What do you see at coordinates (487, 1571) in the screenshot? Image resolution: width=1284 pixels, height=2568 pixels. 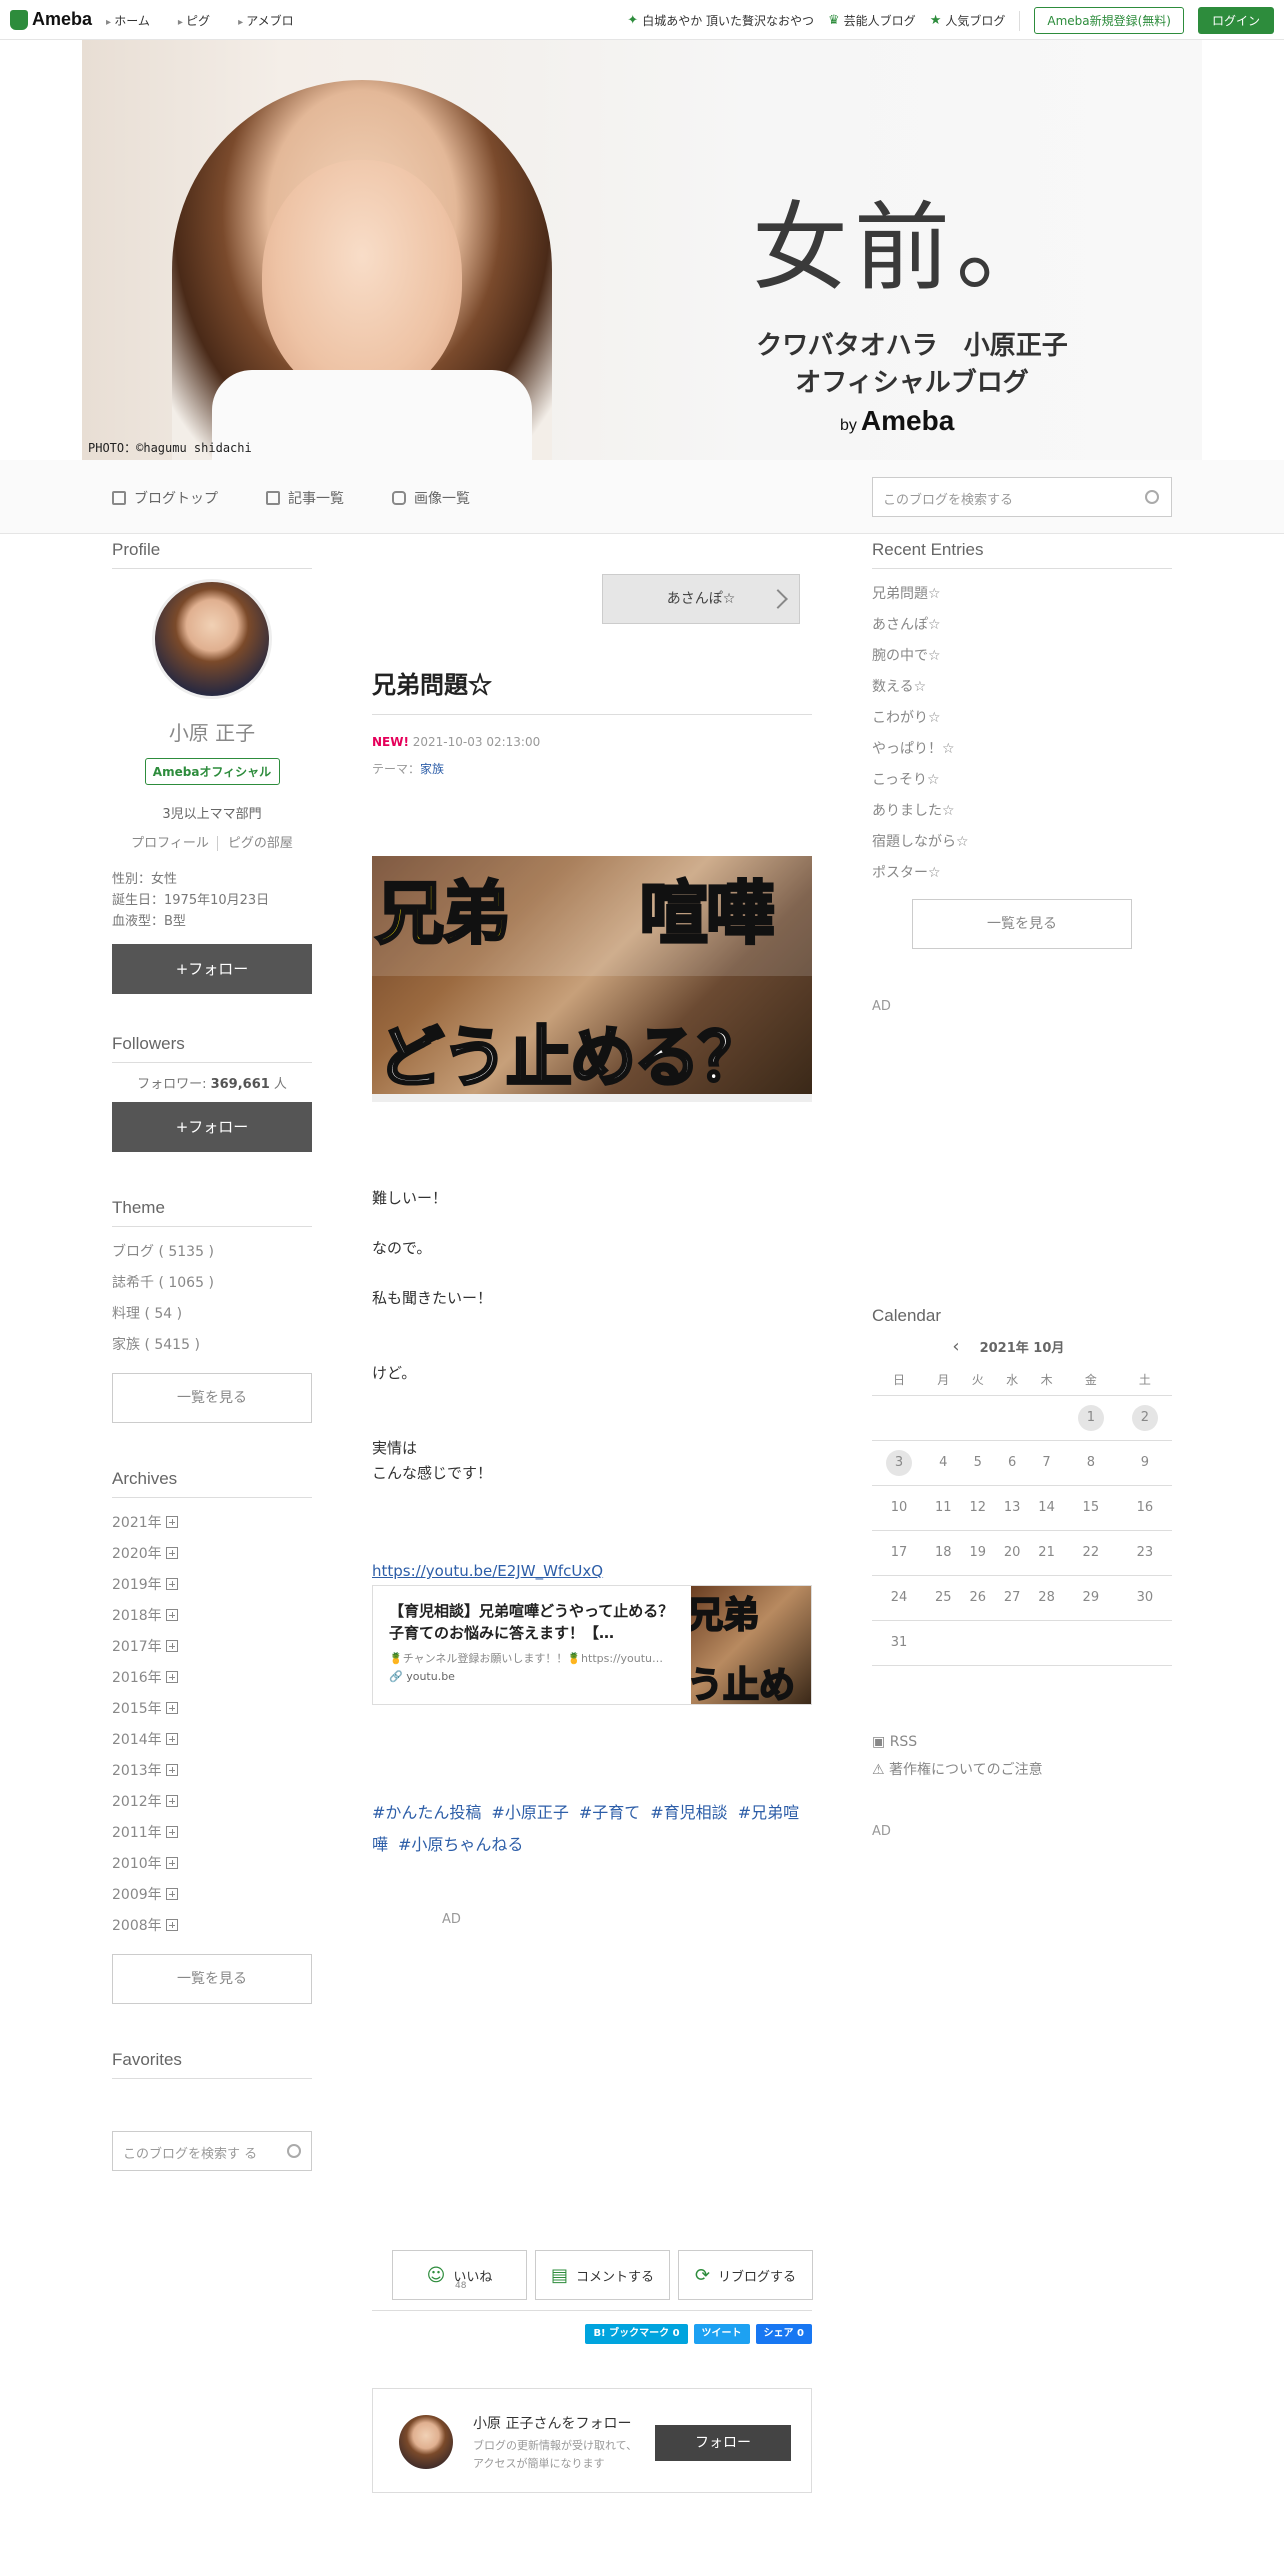 I see `youtube-link: https://youtu.be/E2JW_WfcUxQ` at bounding box center [487, 1571].